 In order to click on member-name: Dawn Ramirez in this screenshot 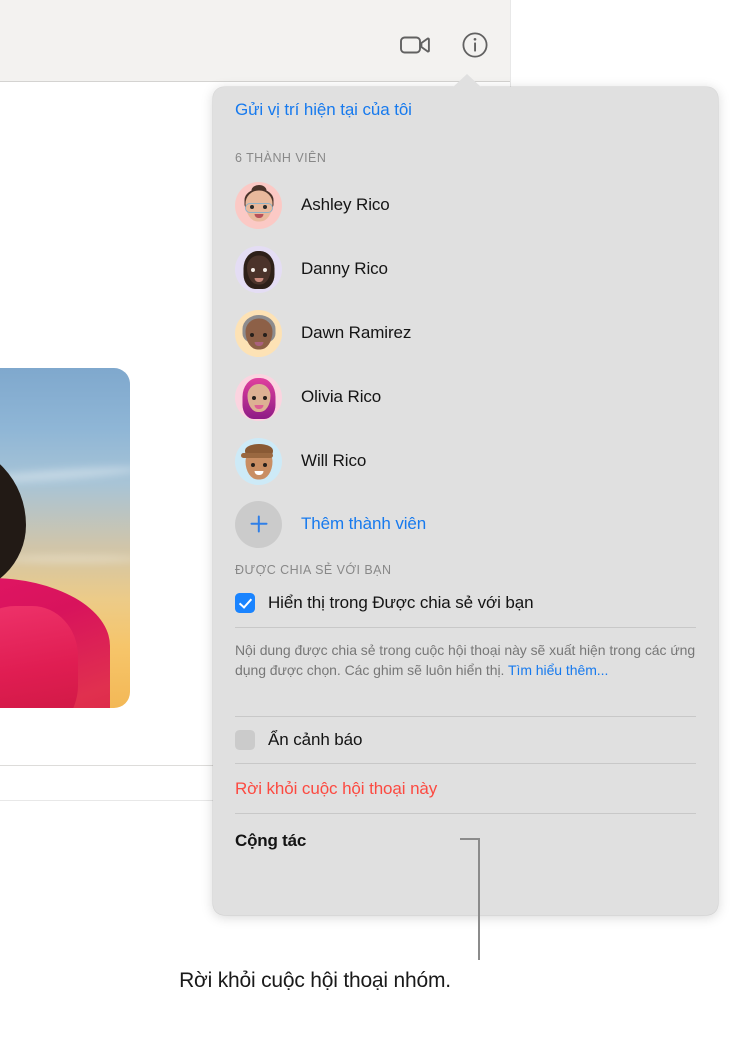, I will do `click(356, 332)`.